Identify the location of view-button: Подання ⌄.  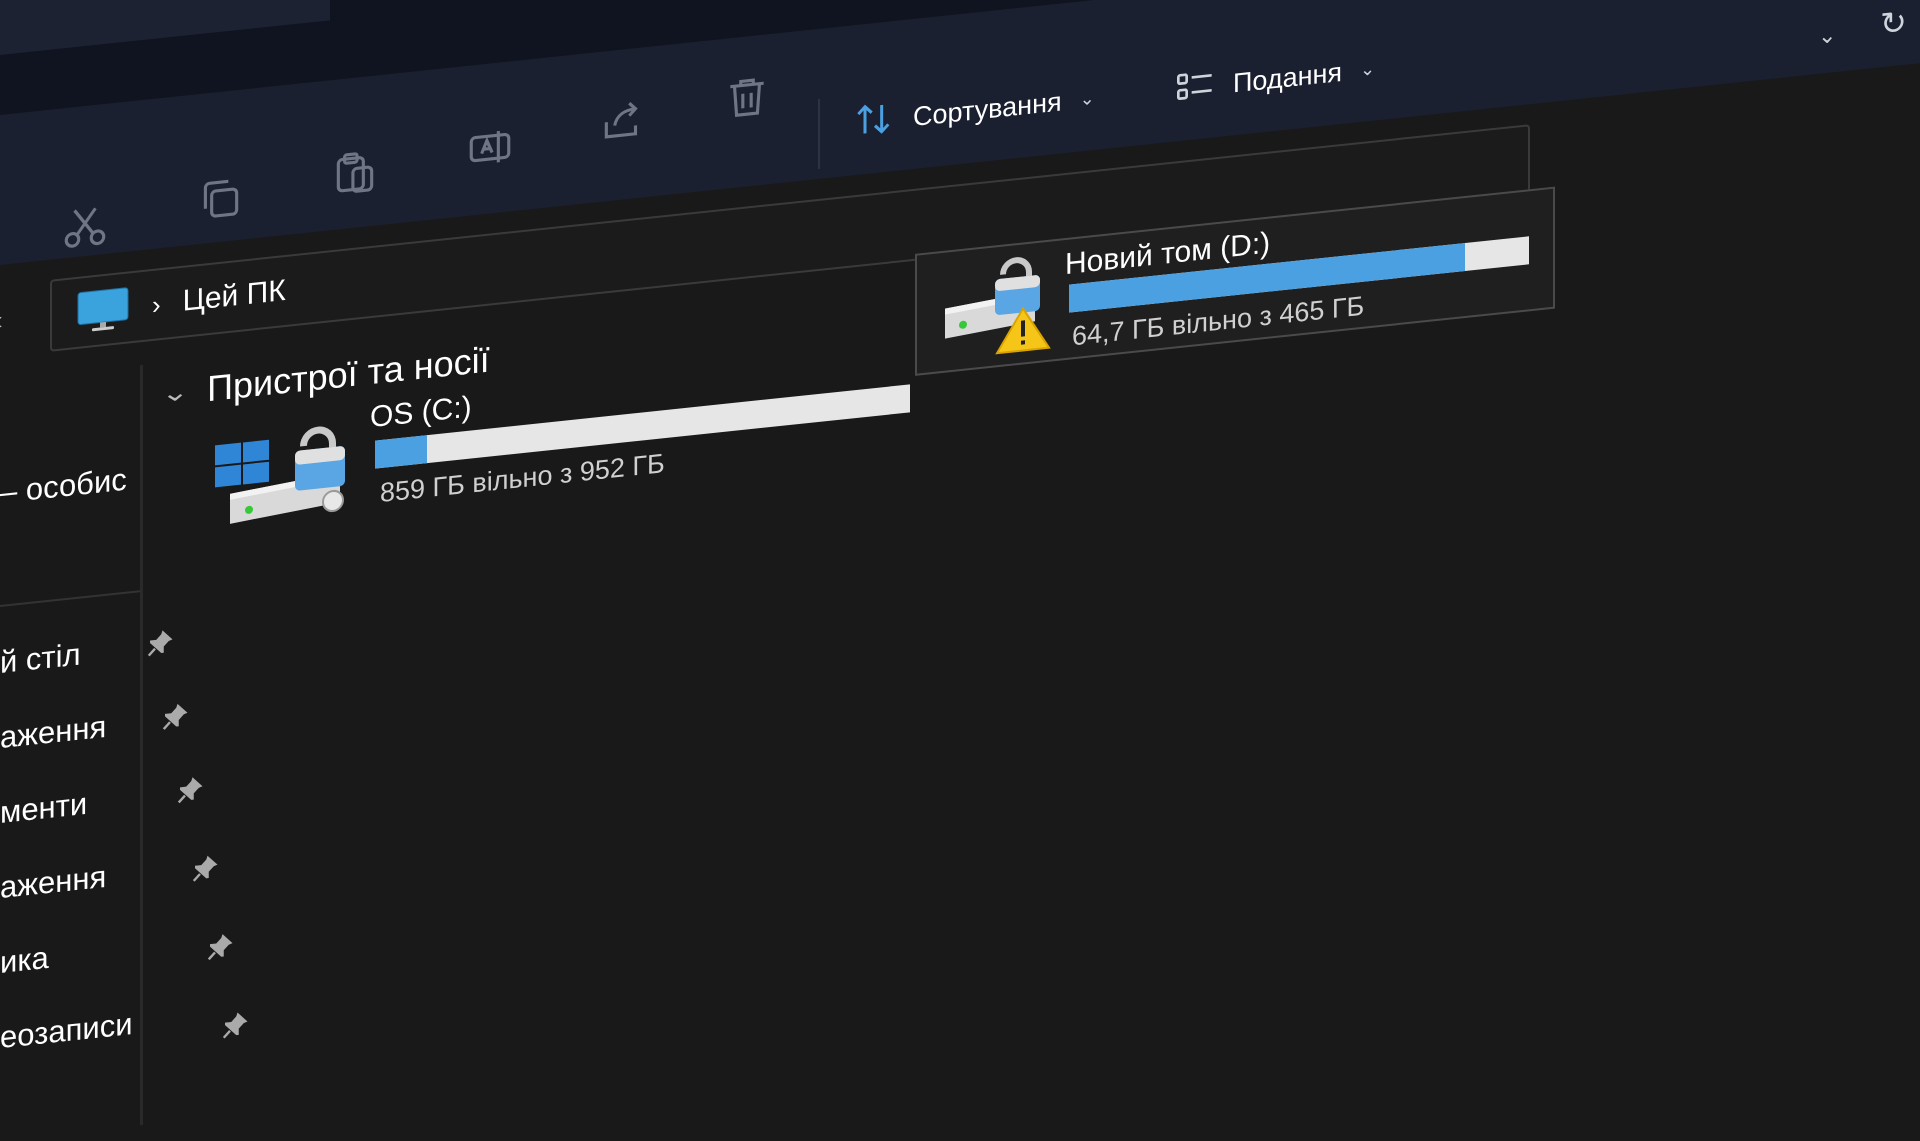
(1275, 78).